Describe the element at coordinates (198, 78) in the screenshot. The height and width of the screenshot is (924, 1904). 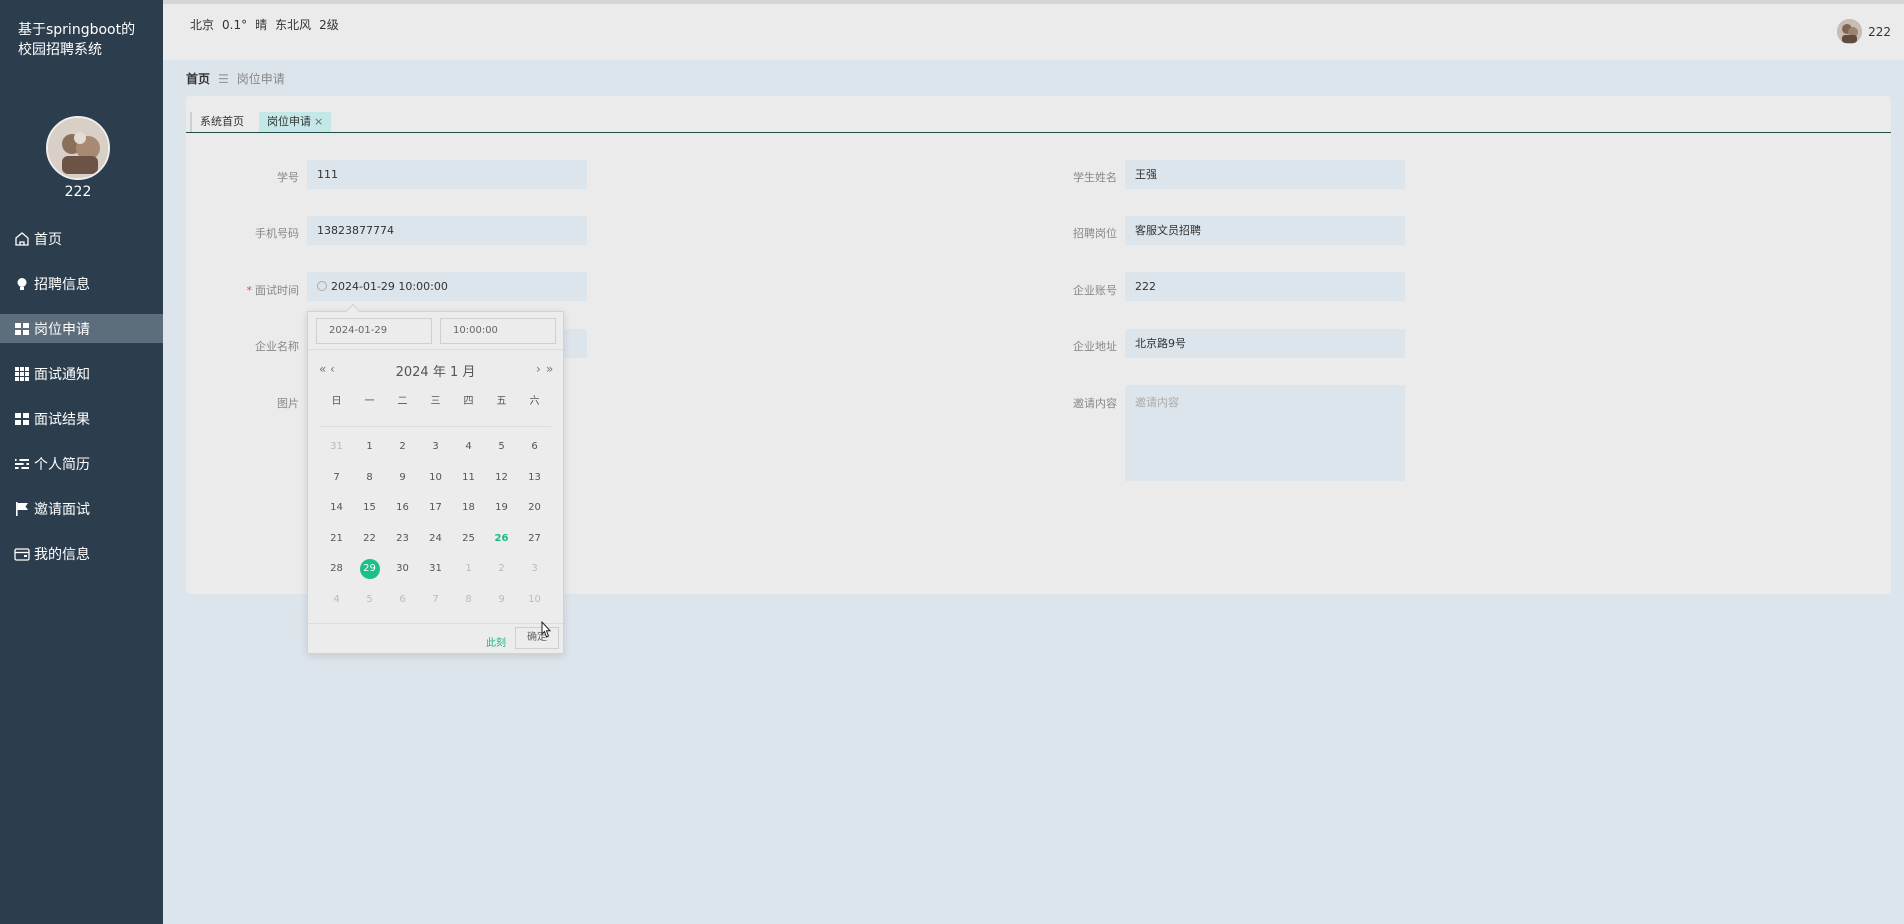
I see `breadcrumb-home: 首页` at that location.